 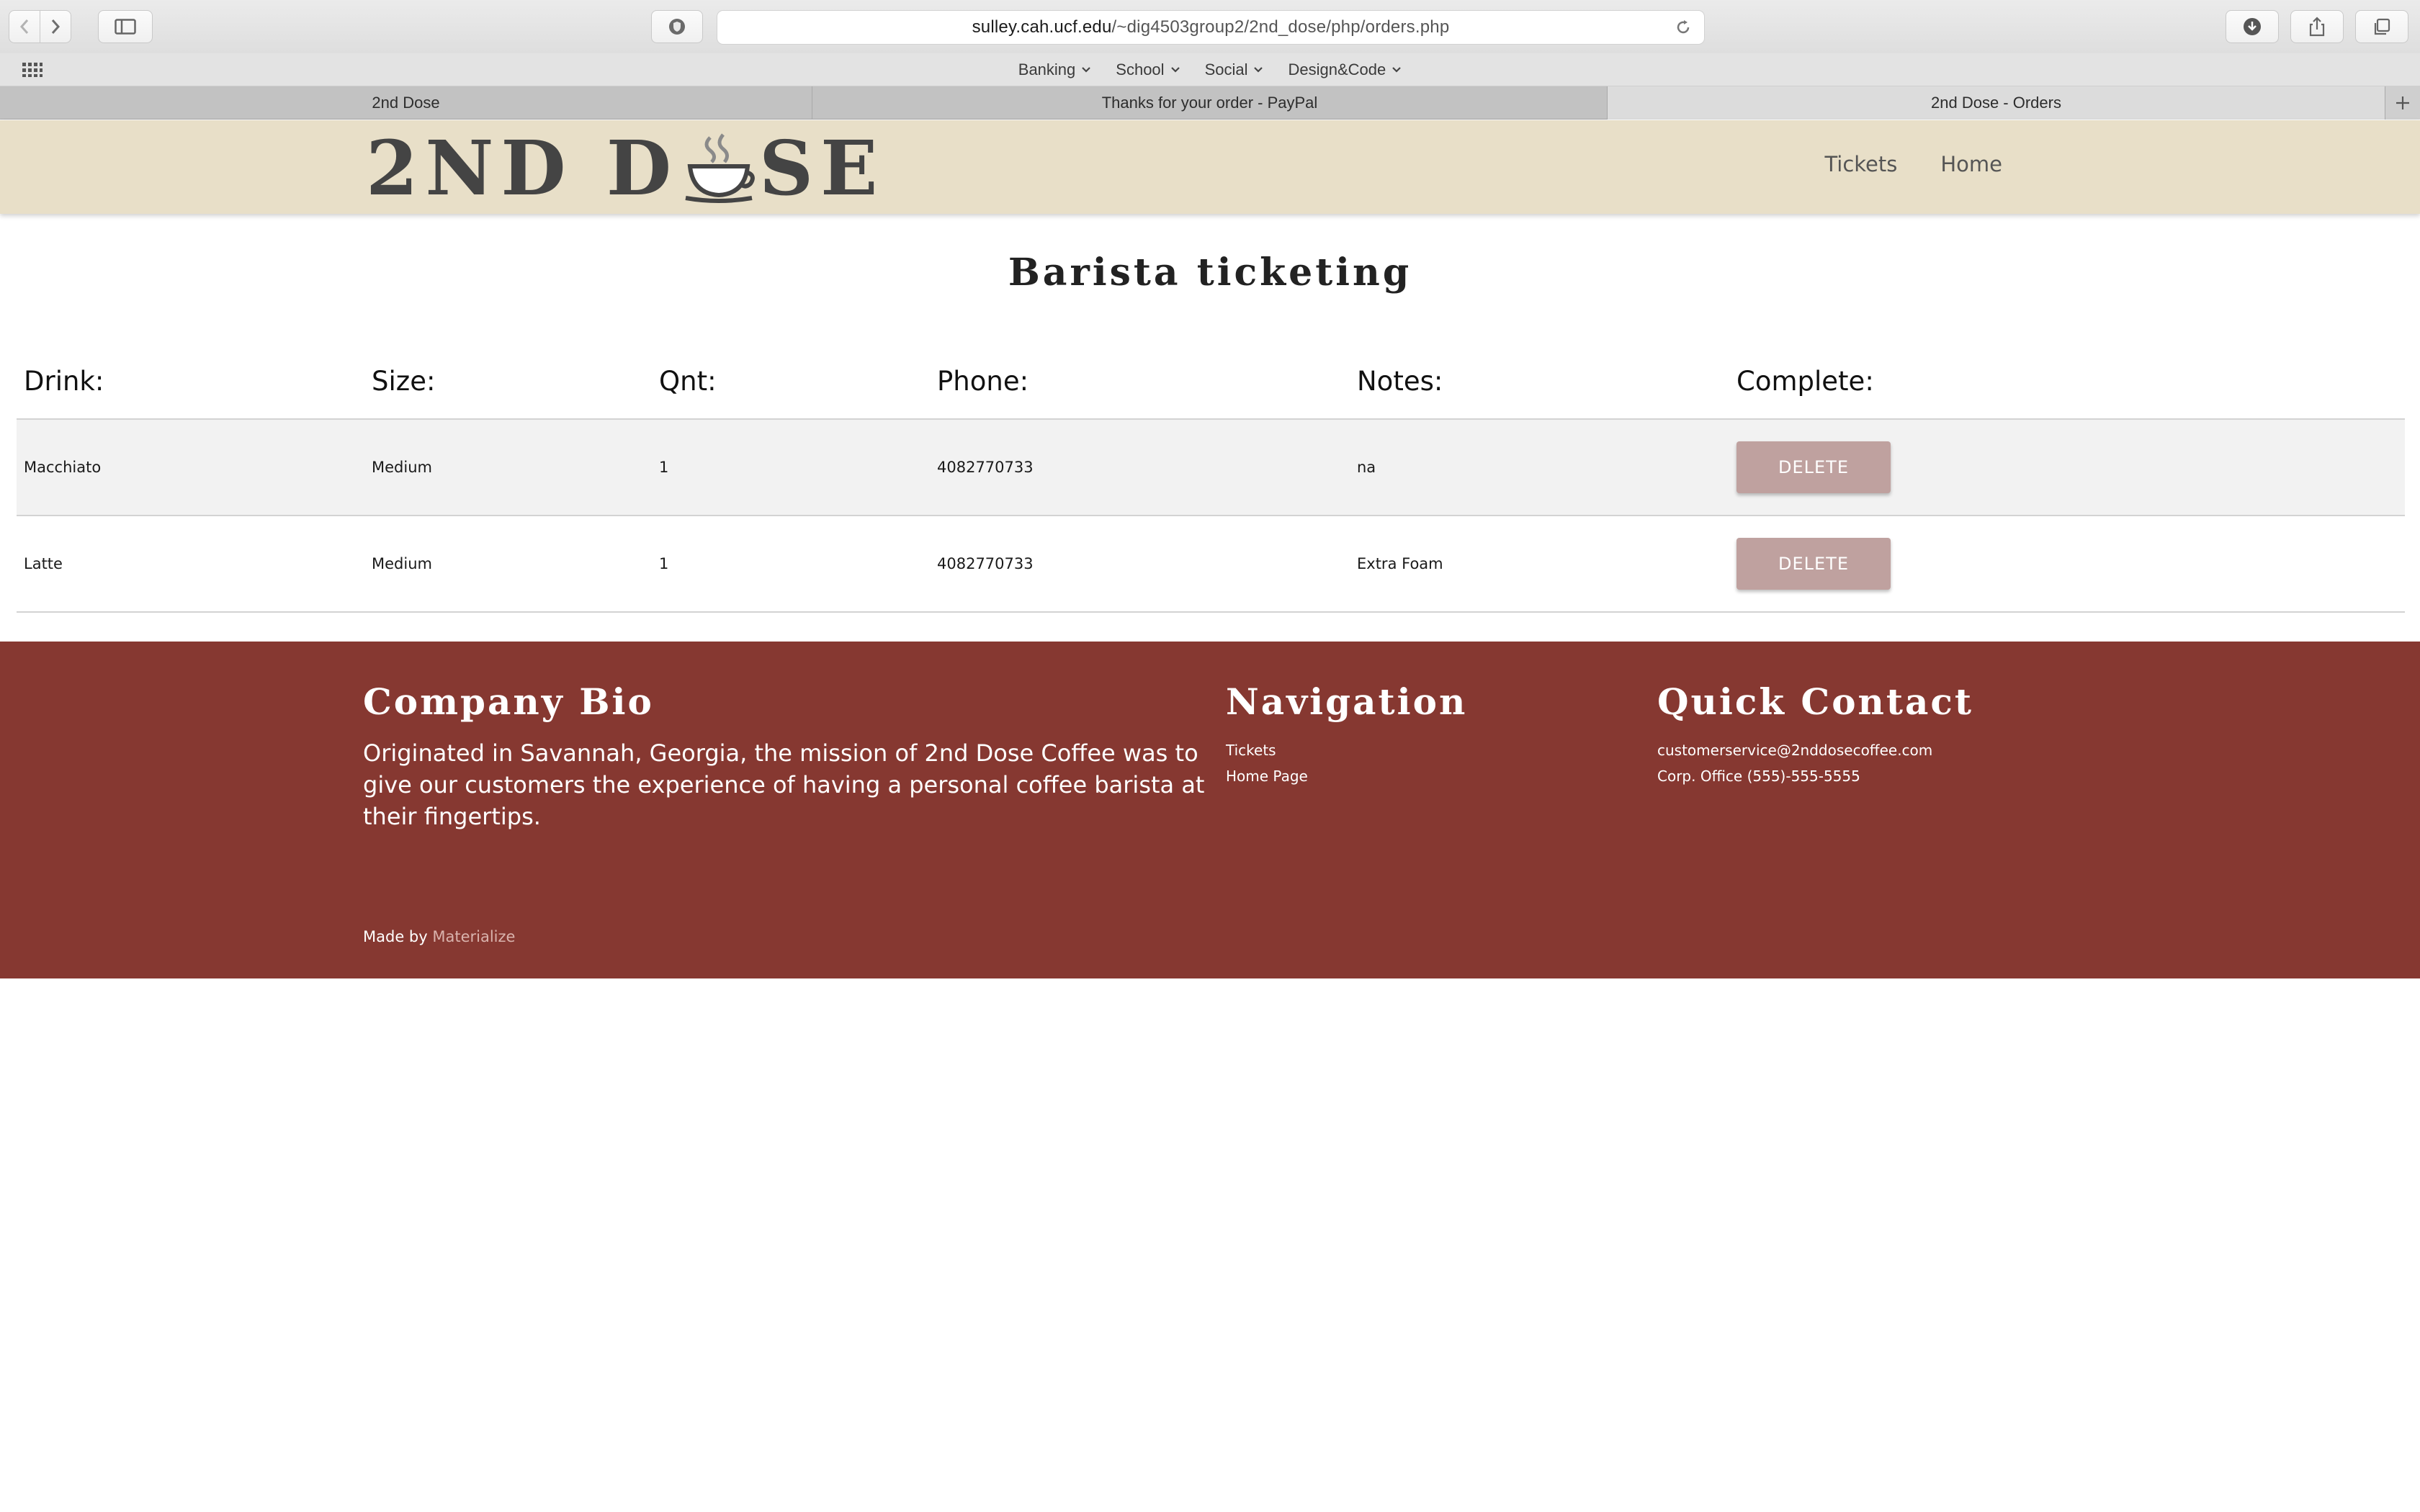 I want to click on footer-contact-phone: Corp. Office (555)-555-5555, so click(x=1758, y=776).